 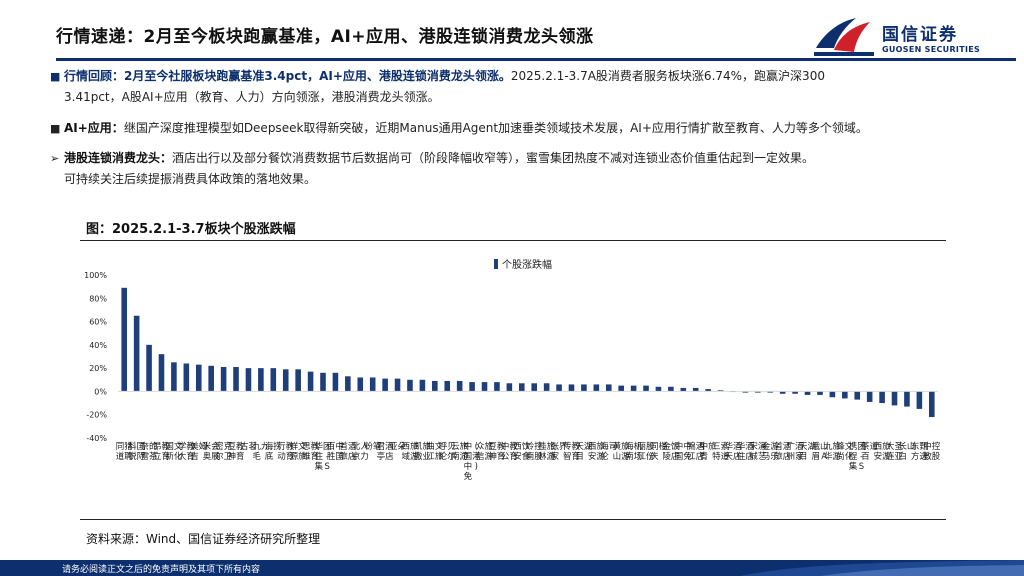 What do you see at coordinates (98, 368) in the screenshot?
I see `y-tick-label: 20%` at bounding box center [98, 368].